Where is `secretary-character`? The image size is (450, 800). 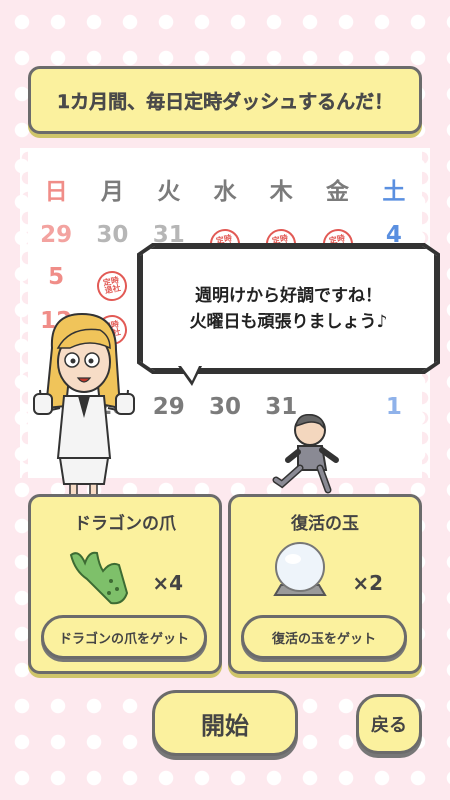
secretary-character is located at coordinates (84, 413).